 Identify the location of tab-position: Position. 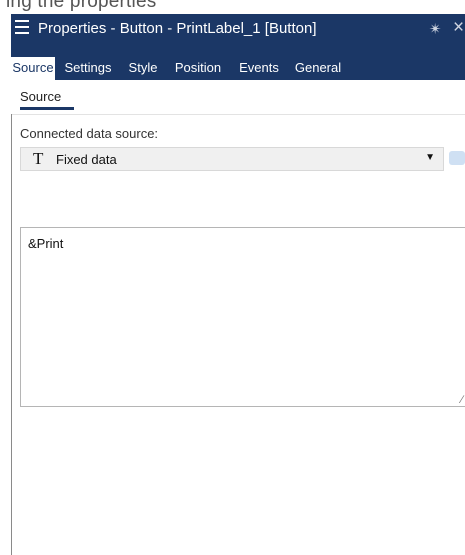
(198, 68).